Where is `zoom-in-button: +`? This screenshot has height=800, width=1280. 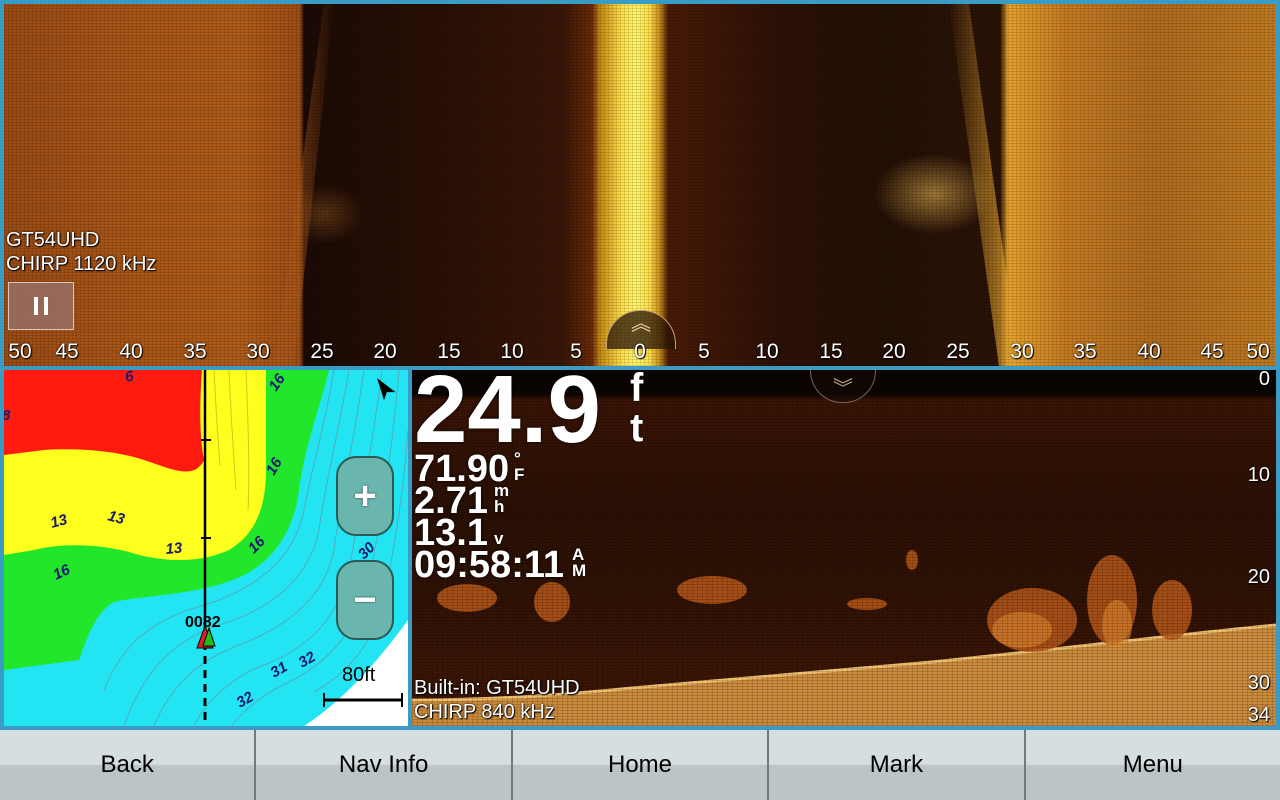 zoom-in-button: + is located at coordinates (365, 496).